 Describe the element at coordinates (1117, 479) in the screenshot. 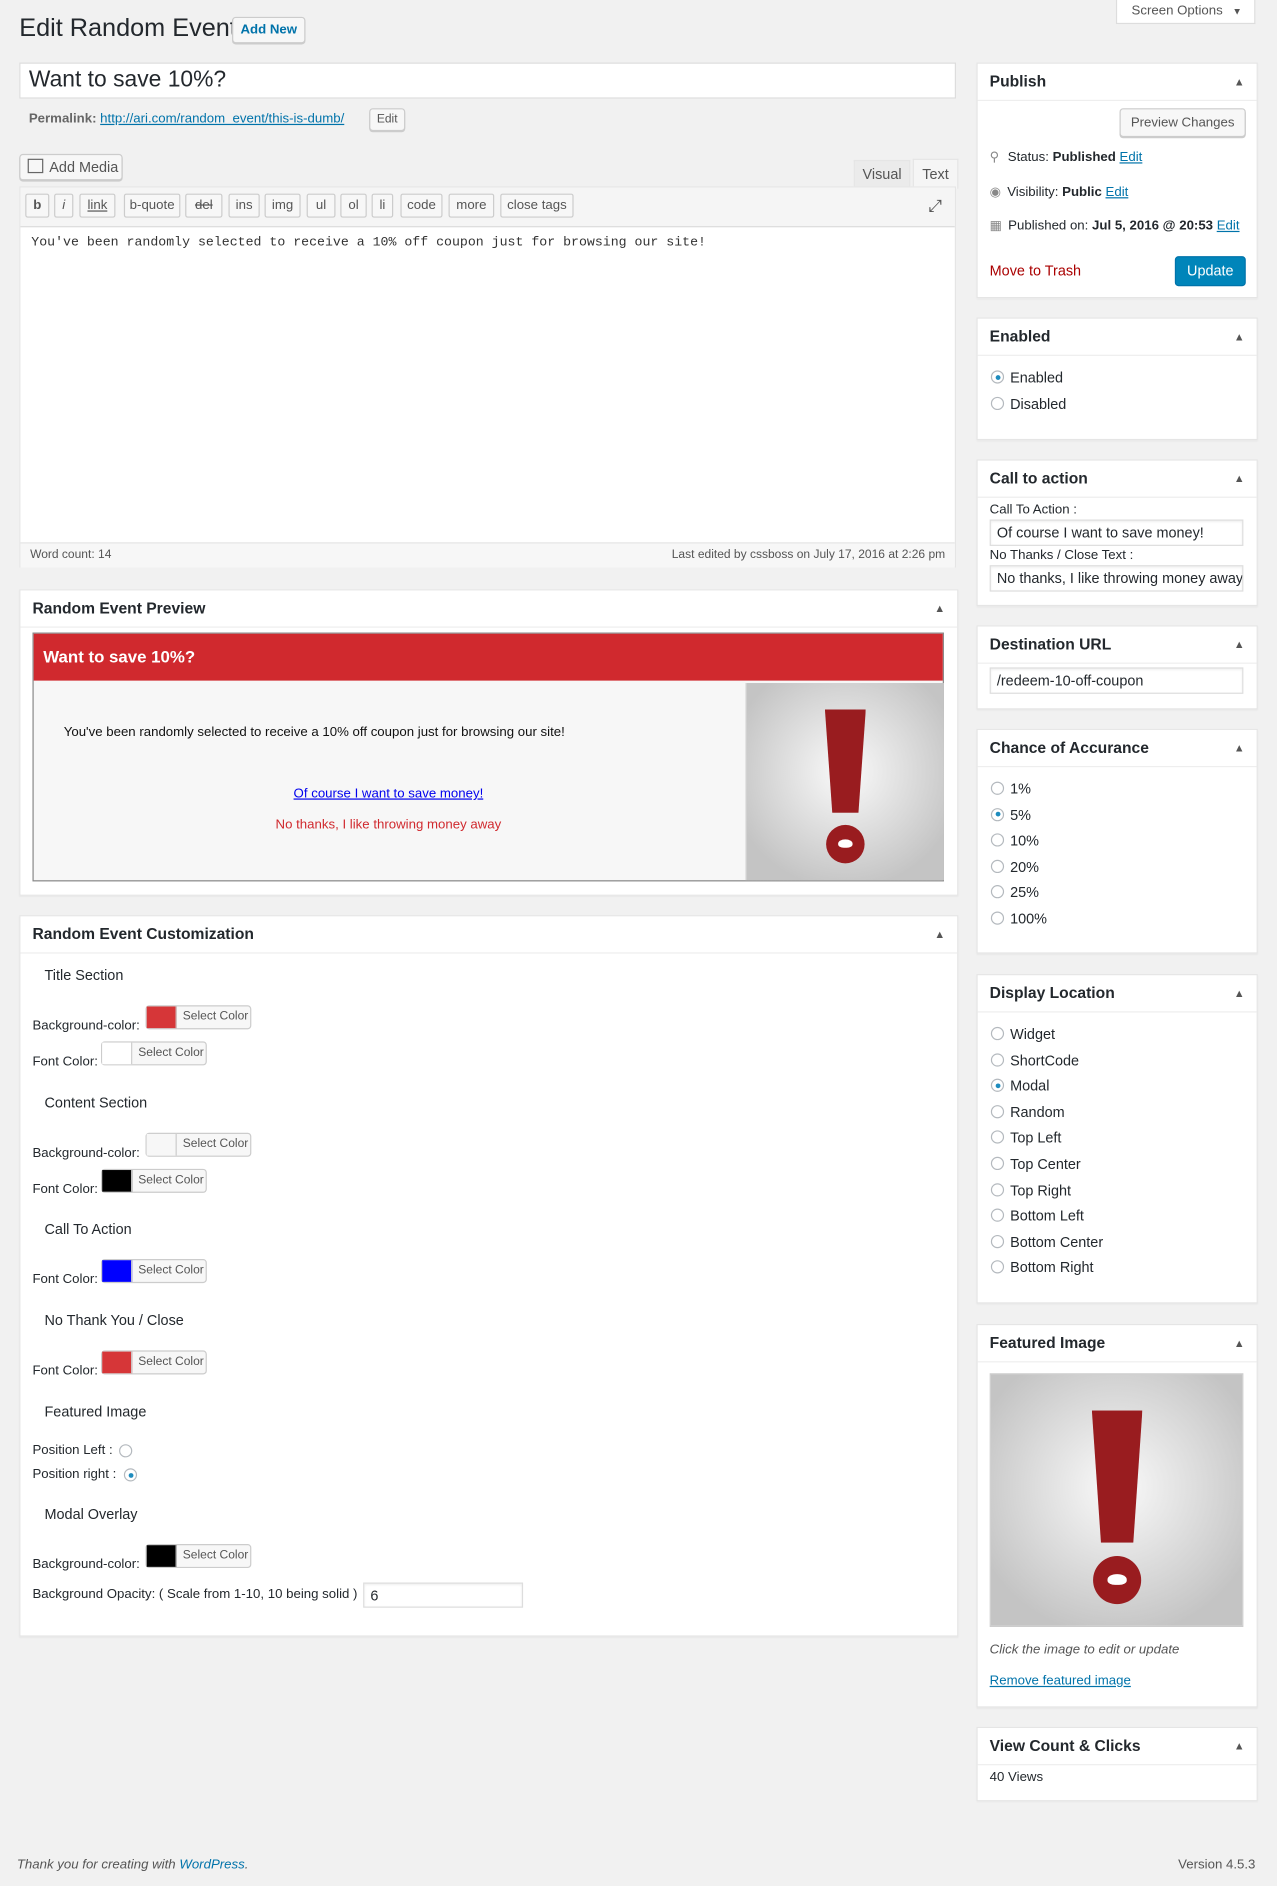

I see `cta-box-header: Call to action ▲` at that location.